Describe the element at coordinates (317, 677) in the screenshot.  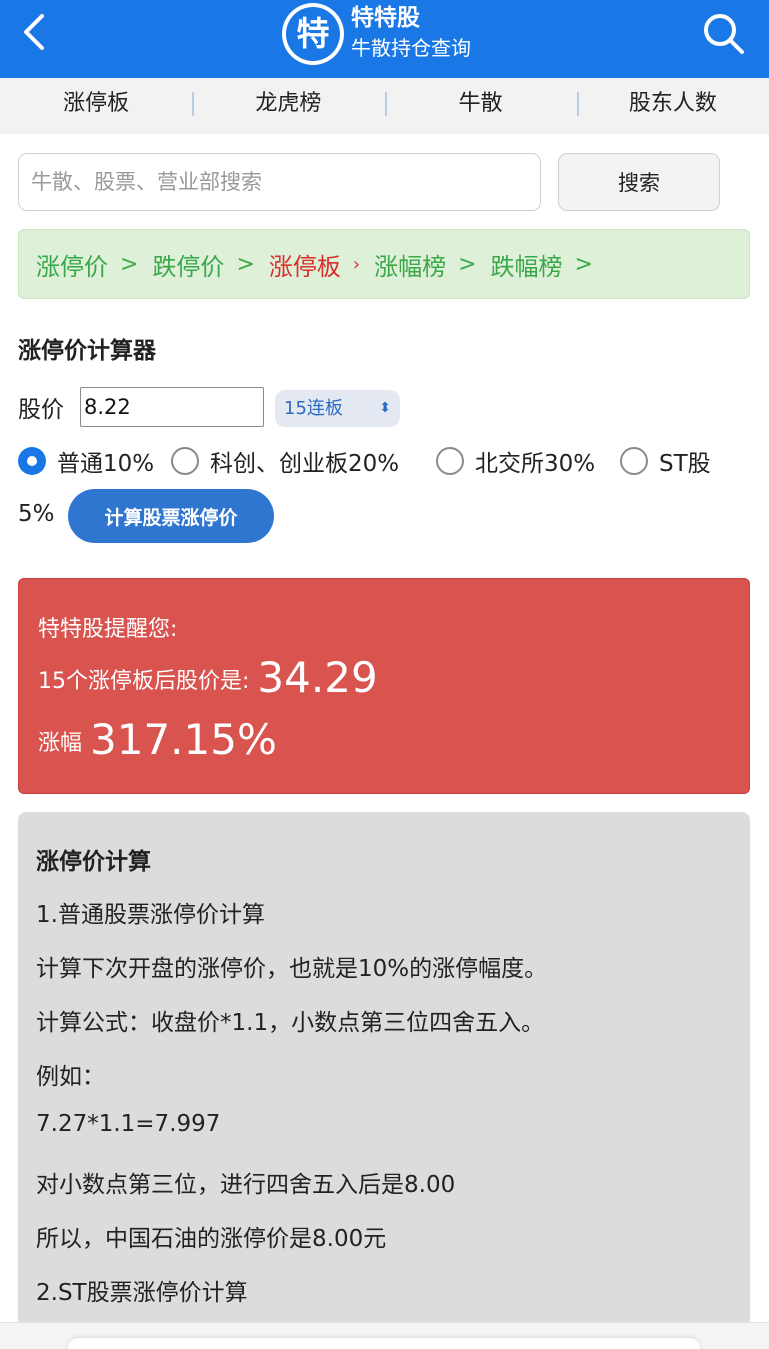
I see `result-price-value: 34.29` at that location.